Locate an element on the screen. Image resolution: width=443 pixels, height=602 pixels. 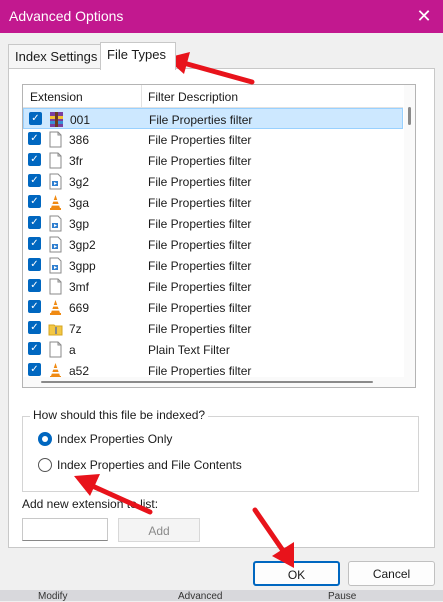
tab-file-types: File Types is located at coordinates (138, 56).